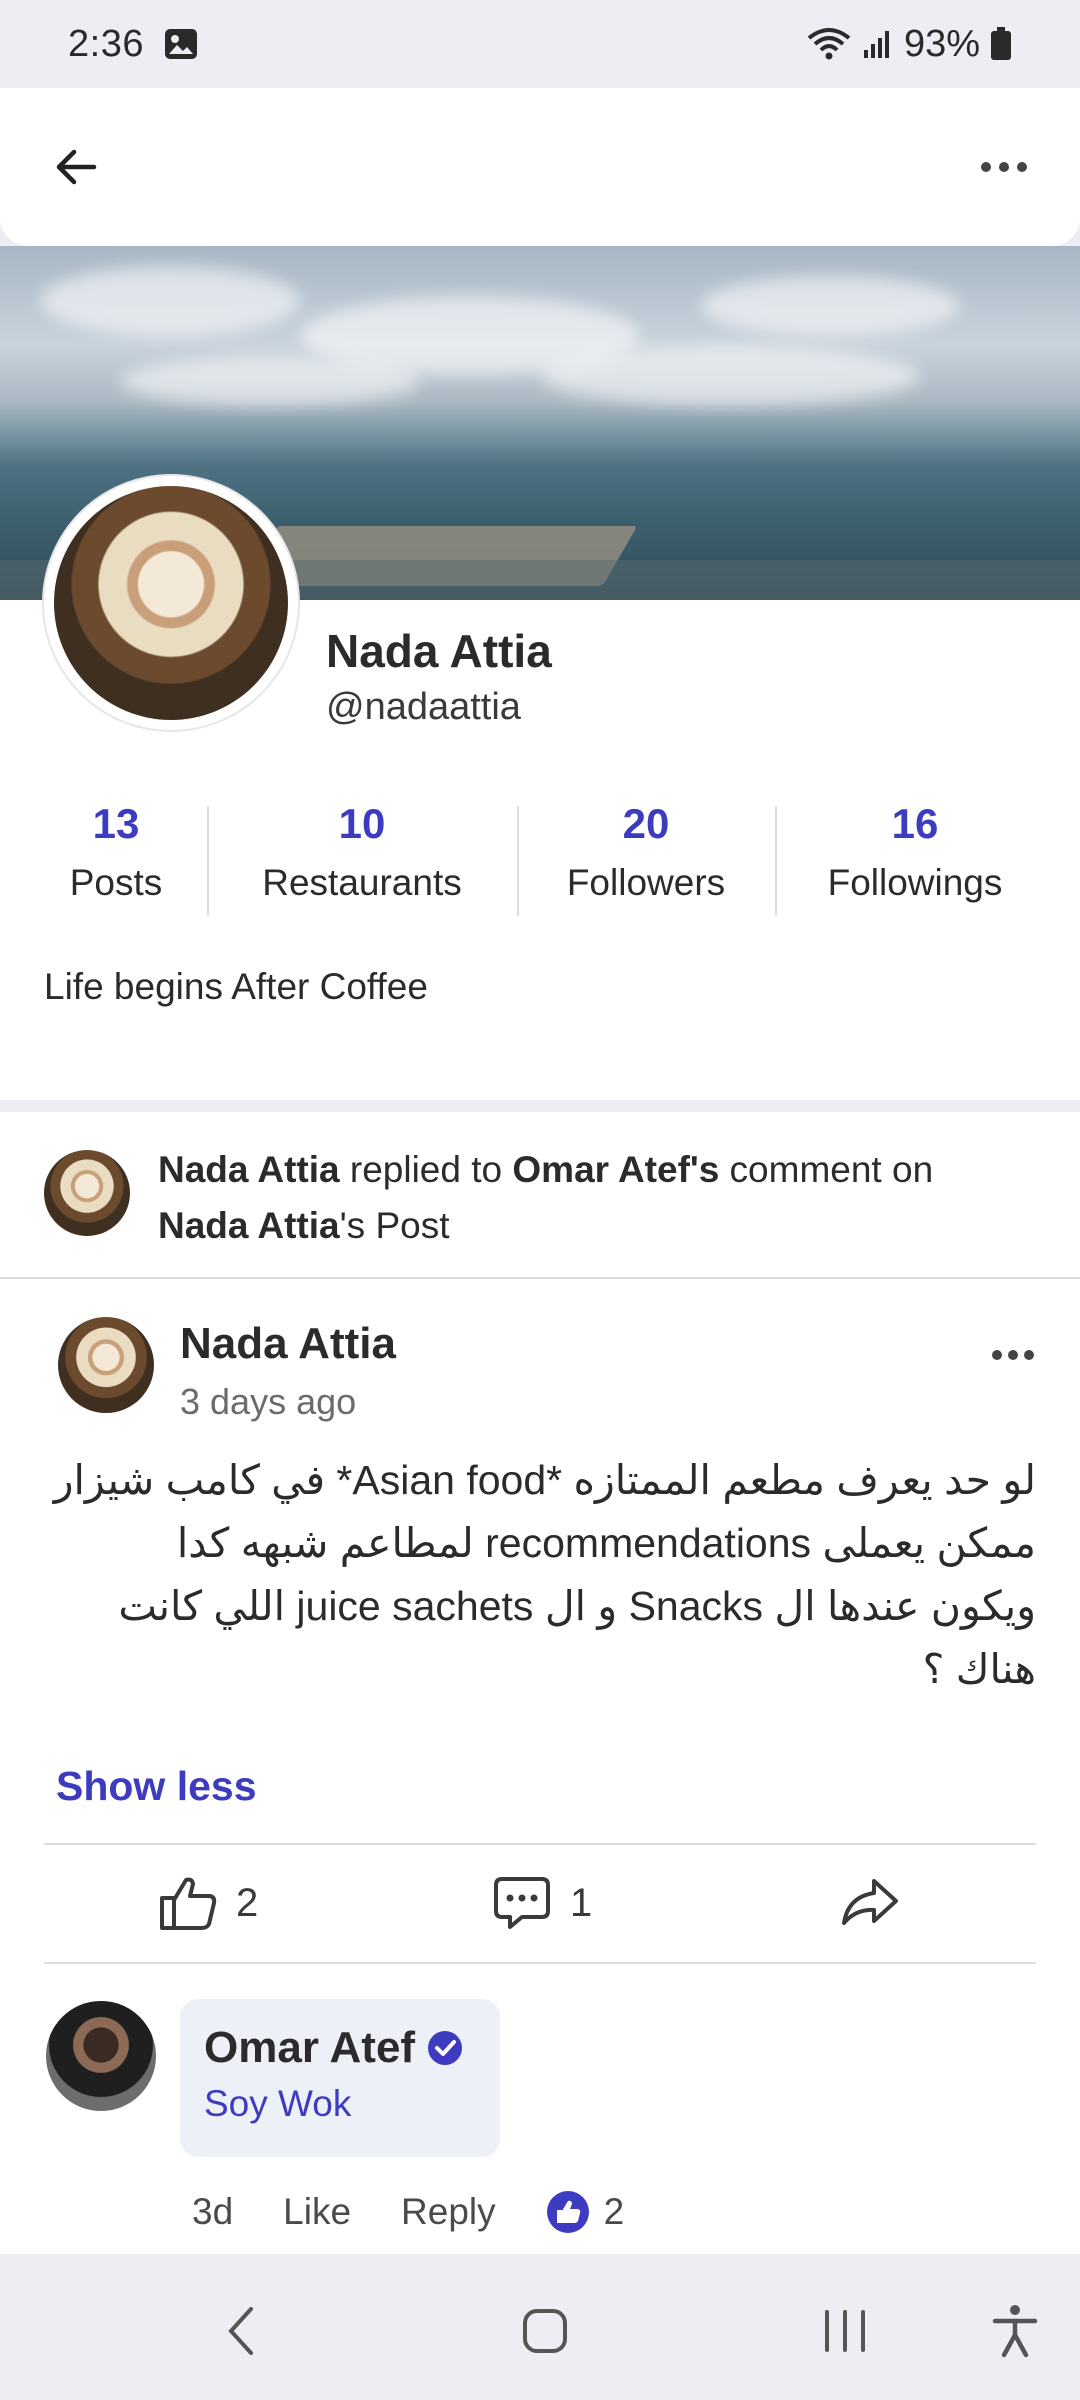  I want to click on wifi-icon, so click(829, 44).